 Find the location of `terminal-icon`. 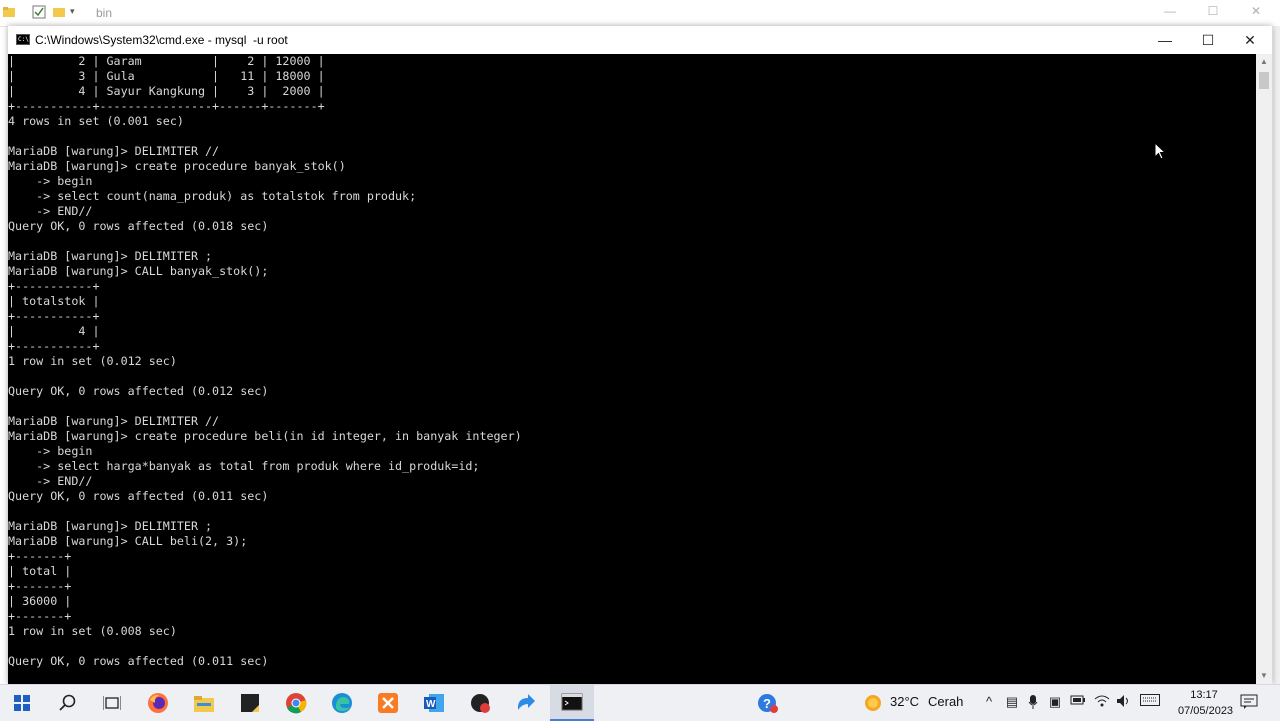

terminal-icon is located at coordinates (572, 702).